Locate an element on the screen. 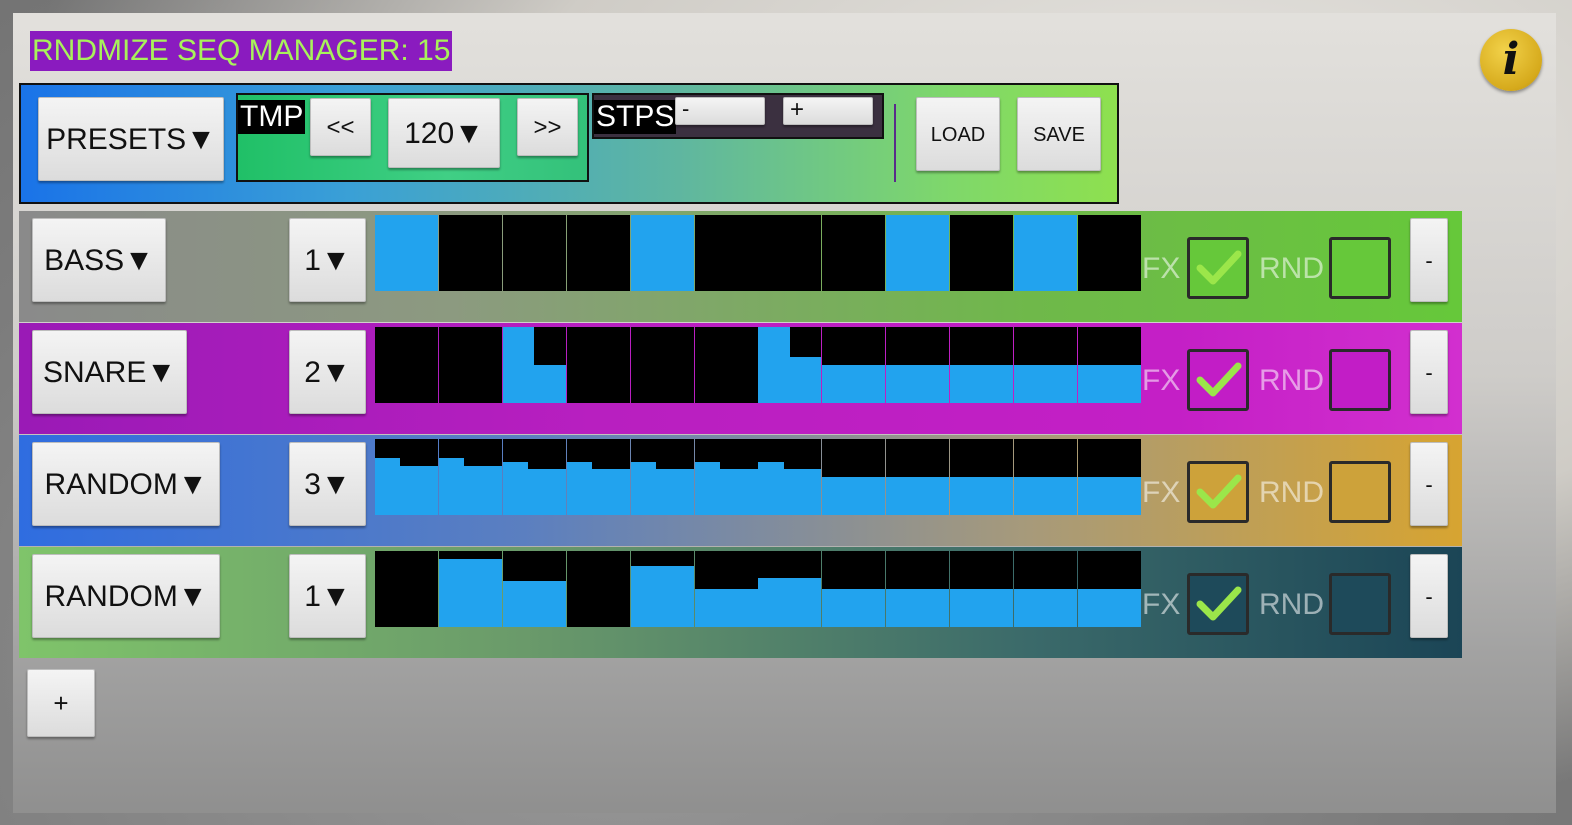 Image resolution: width=1572 pixels, height=825 pixels. tempo-decrease-button: << is located at coordinates (340, 127).